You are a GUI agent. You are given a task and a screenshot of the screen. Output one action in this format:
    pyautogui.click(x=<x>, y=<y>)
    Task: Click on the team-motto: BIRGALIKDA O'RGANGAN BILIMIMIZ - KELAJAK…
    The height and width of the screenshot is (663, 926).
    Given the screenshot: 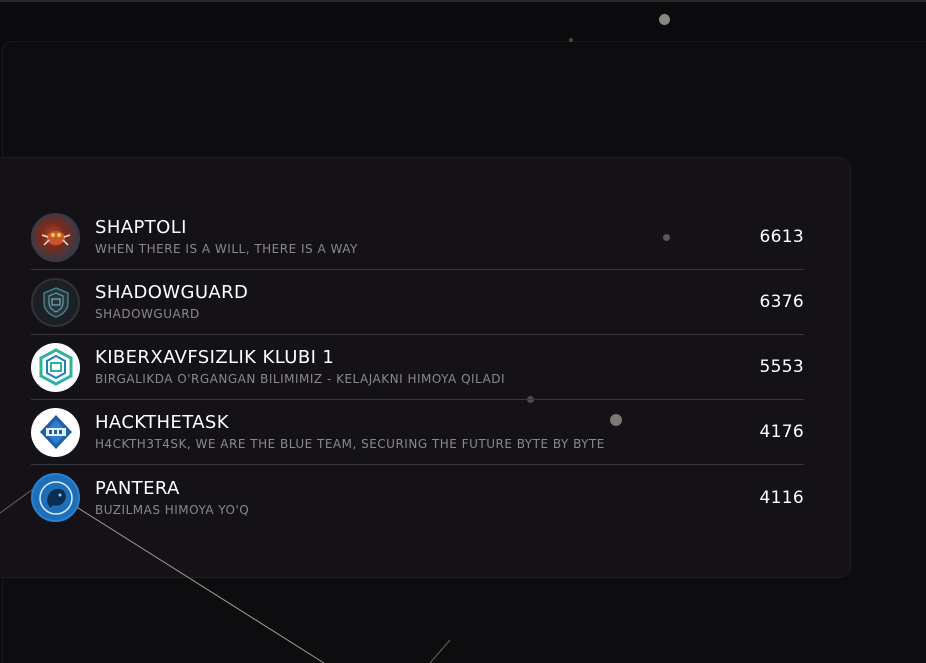 What is the action you would take?
    pyautogui.click(x=300, y=379)
    